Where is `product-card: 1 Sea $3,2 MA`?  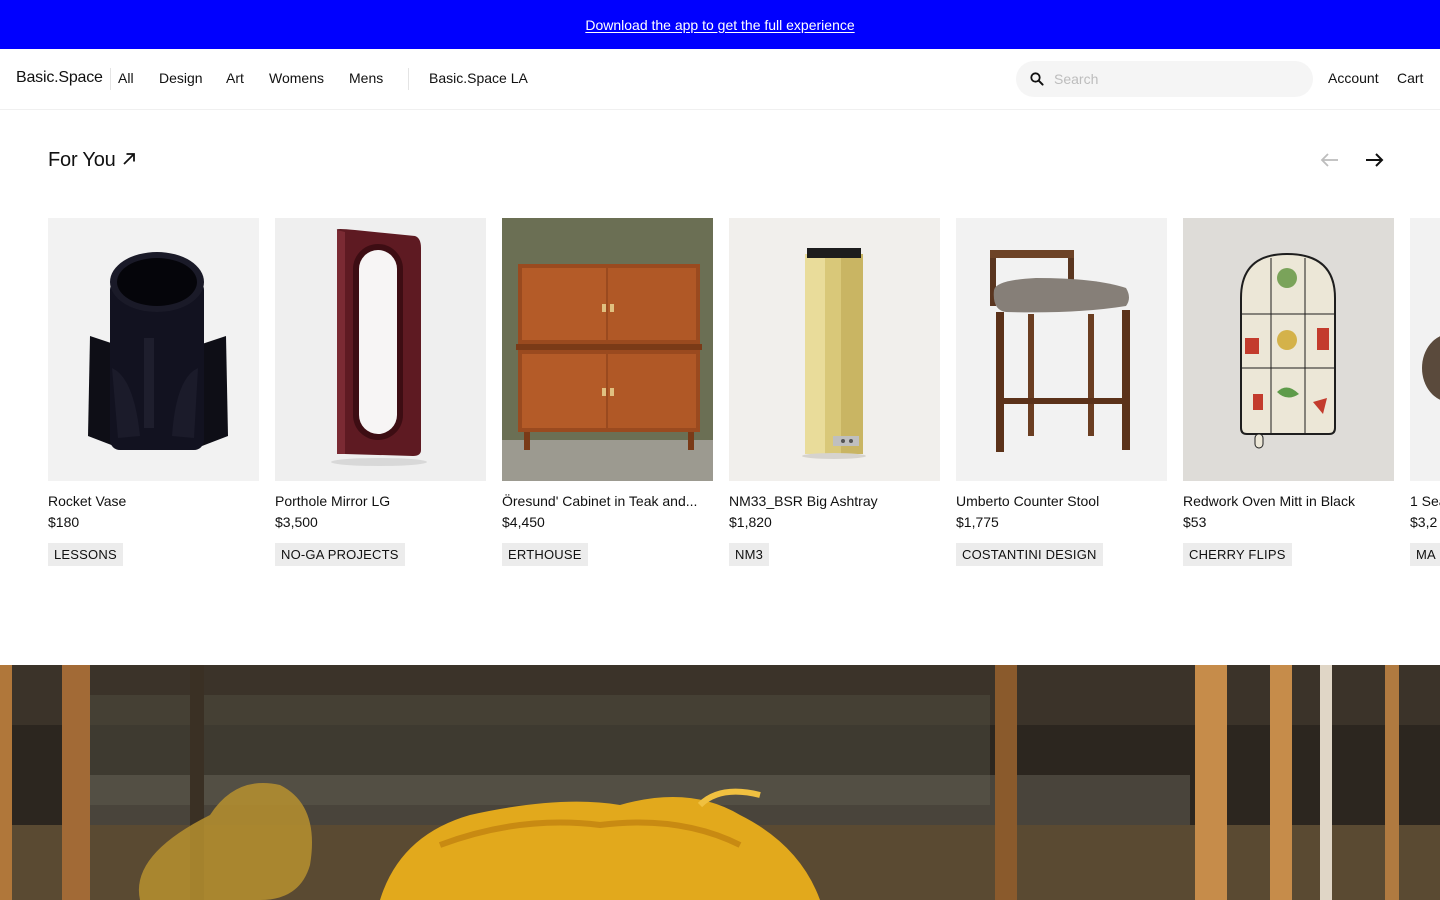 product-card: 1 Sea $3,2 MA is located at coordinates (1425, 392).